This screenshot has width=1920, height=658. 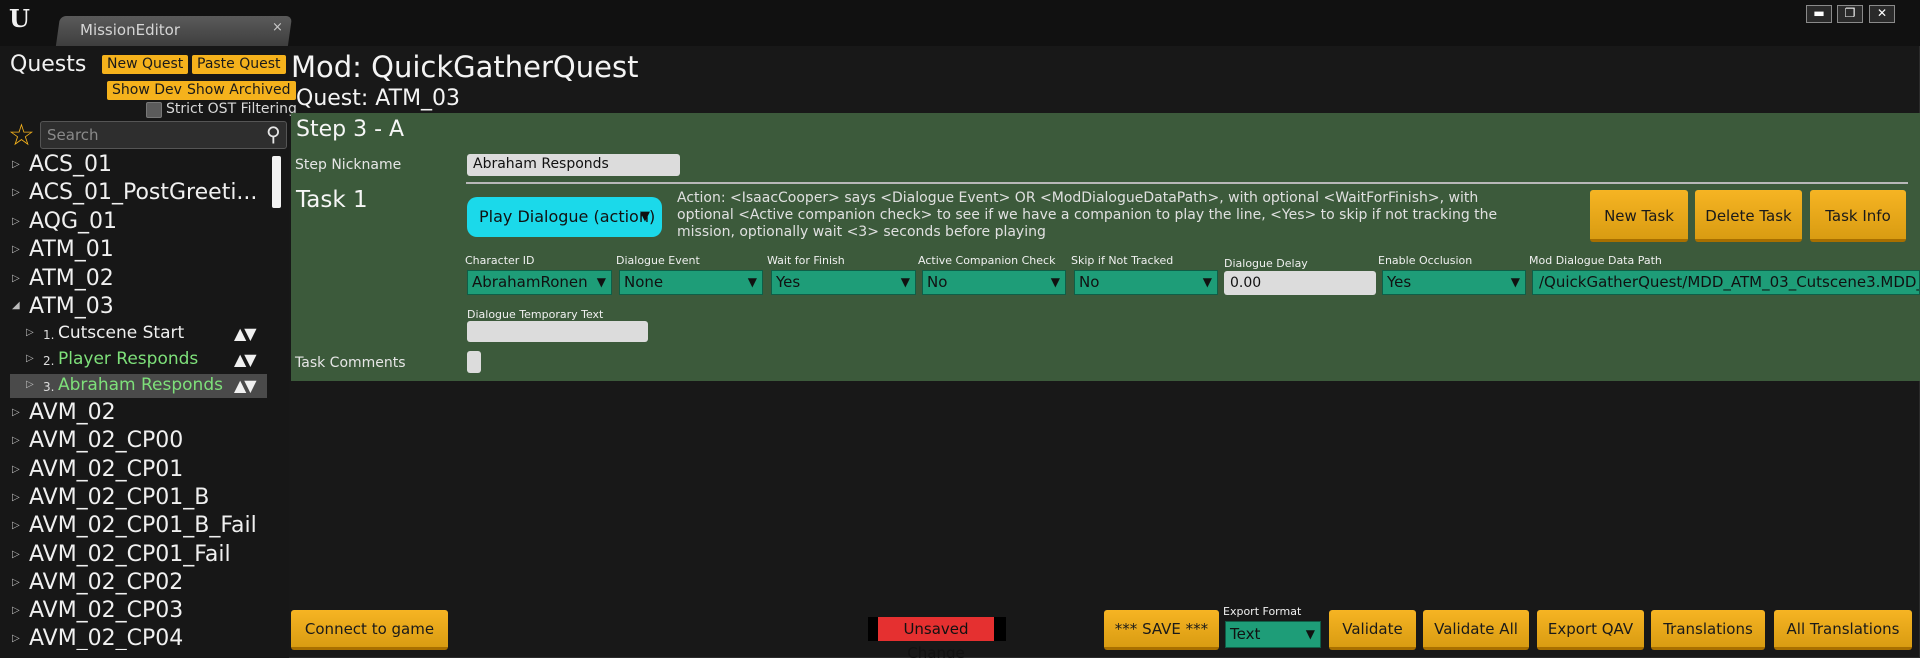 What do you see at coordinates (163, 135) in the screenshot?
I see `search-input: Search` at bounding box center [163, 135].